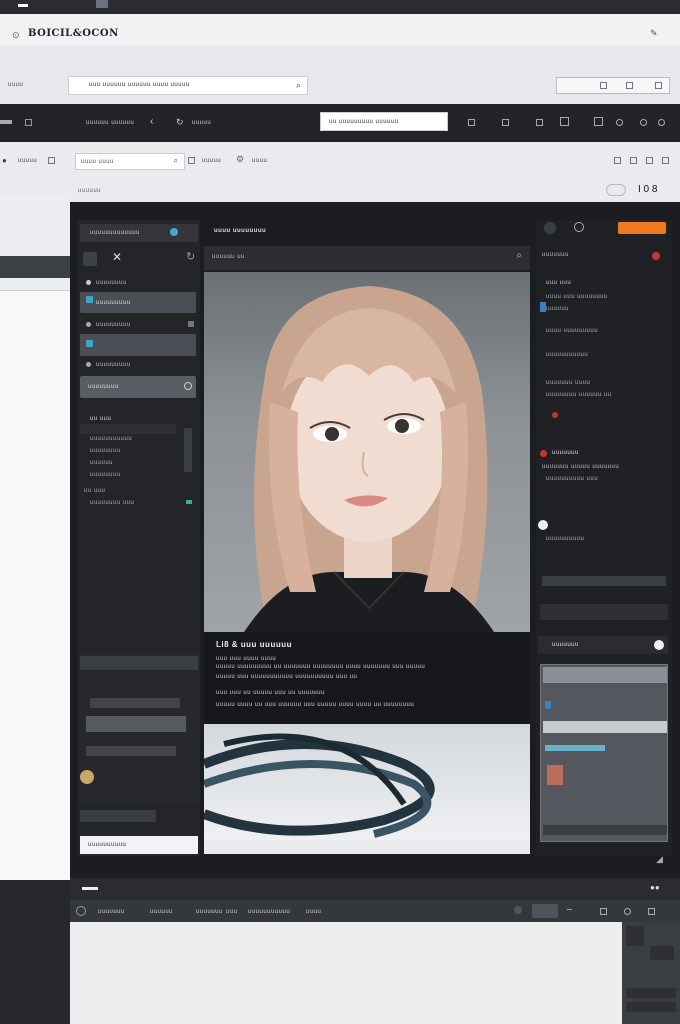 The image size is (680, 1024). I want to click on sync-icon, so click(579, 227).